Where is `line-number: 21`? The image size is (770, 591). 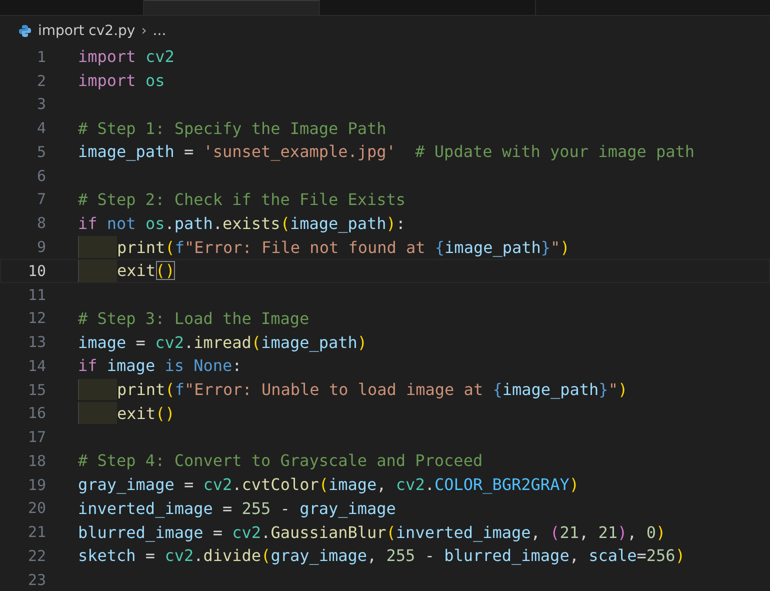
line-number: 21 is located at coordinates (36, 532).